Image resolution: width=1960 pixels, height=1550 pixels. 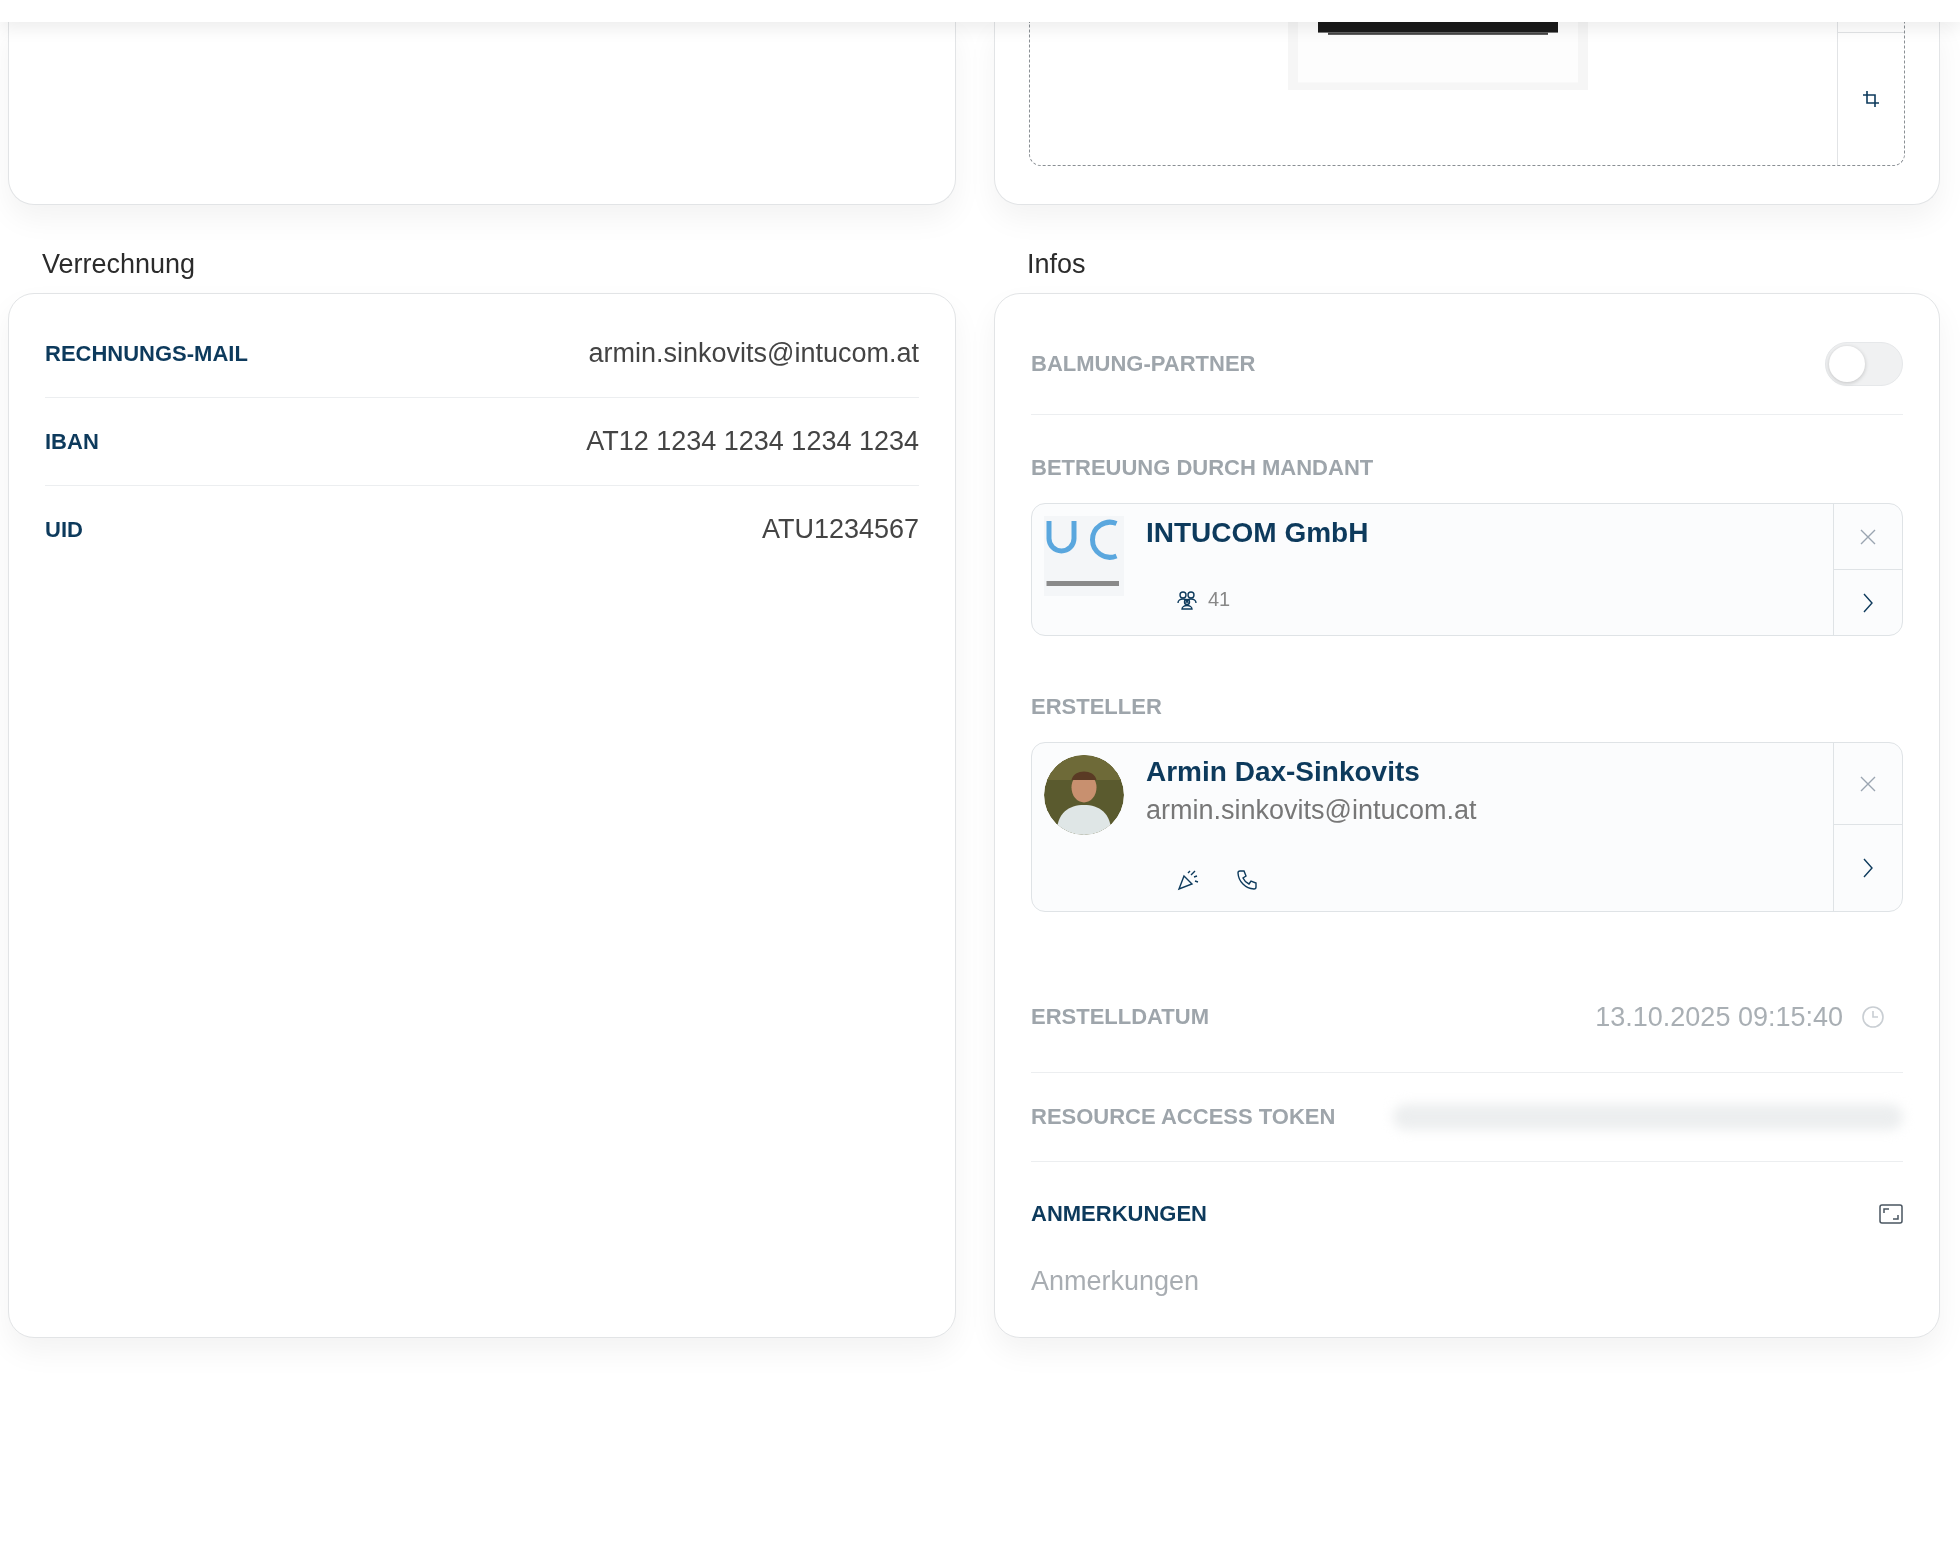 I want to click on date-value: 13.10.2025 09:15:40, so click(x=1719, y=1017).